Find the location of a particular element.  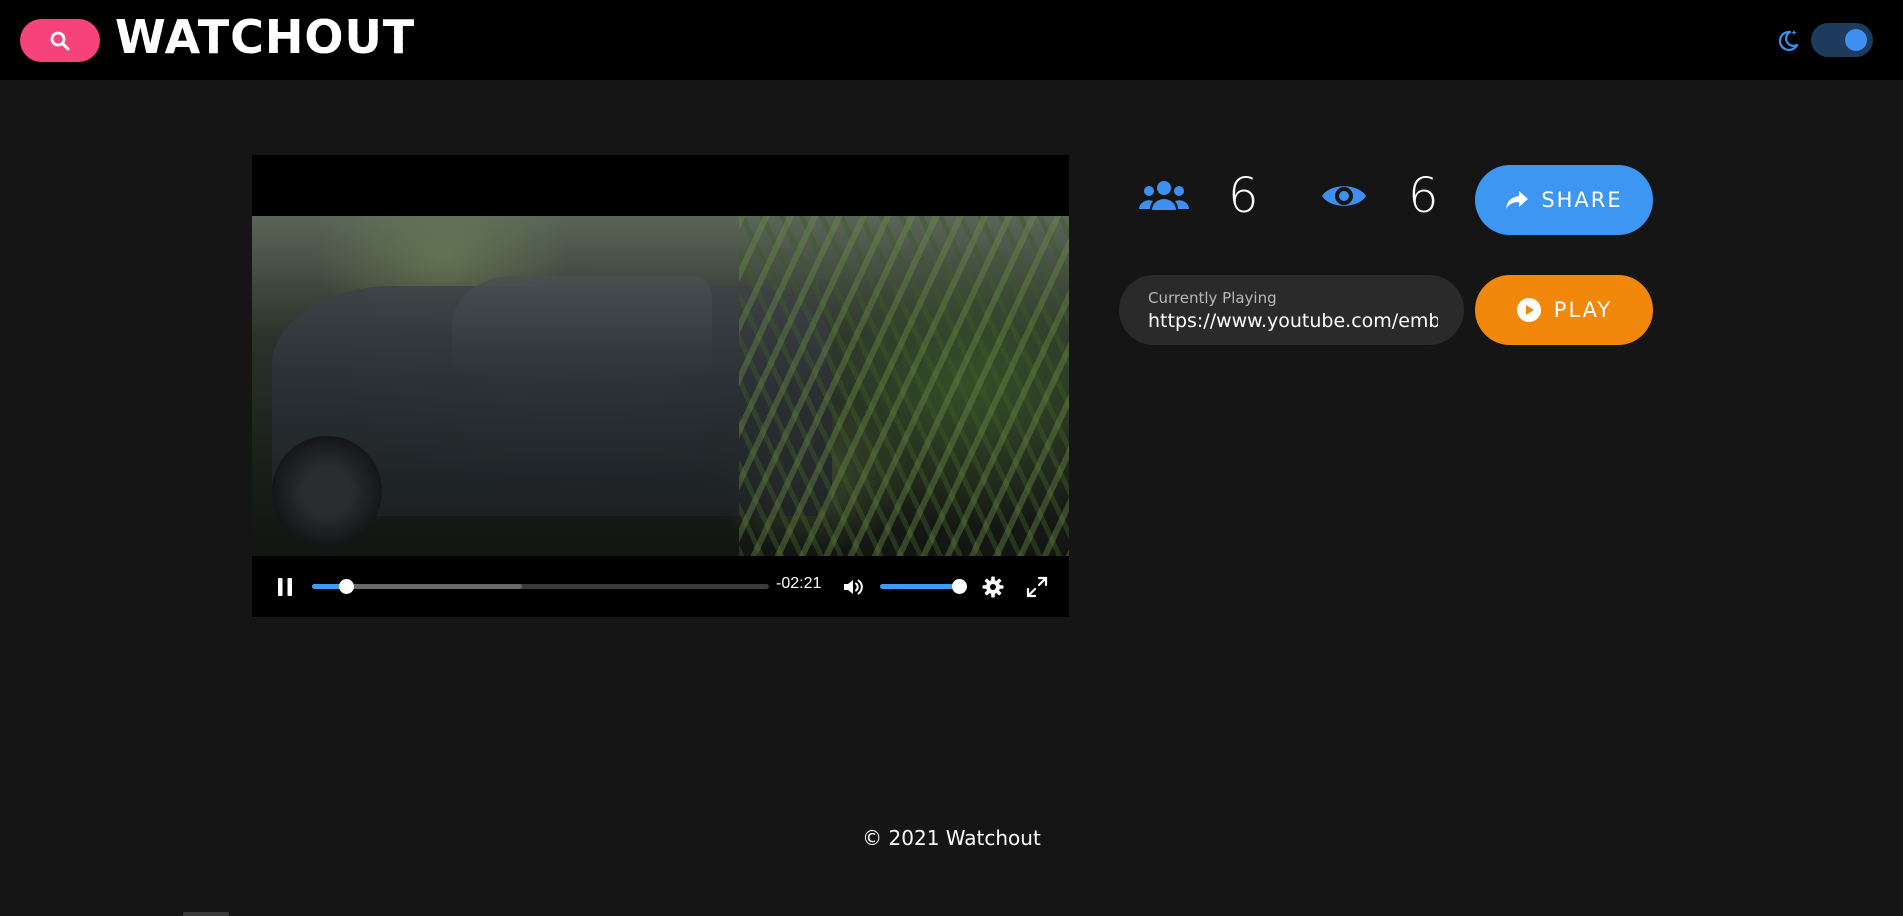

volume-slider is located at coordinates (923, 586).